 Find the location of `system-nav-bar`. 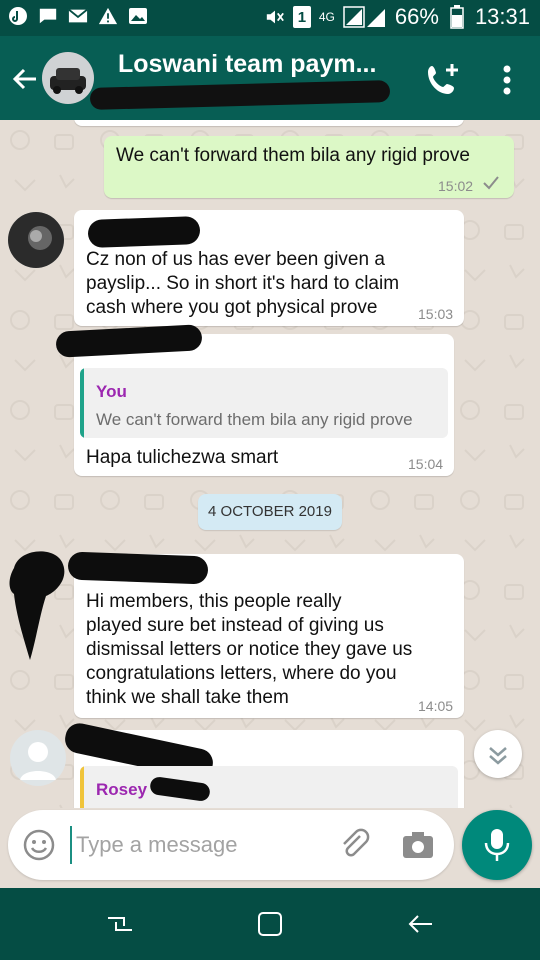

system-nav-bar is located at coordinates (270, 924).